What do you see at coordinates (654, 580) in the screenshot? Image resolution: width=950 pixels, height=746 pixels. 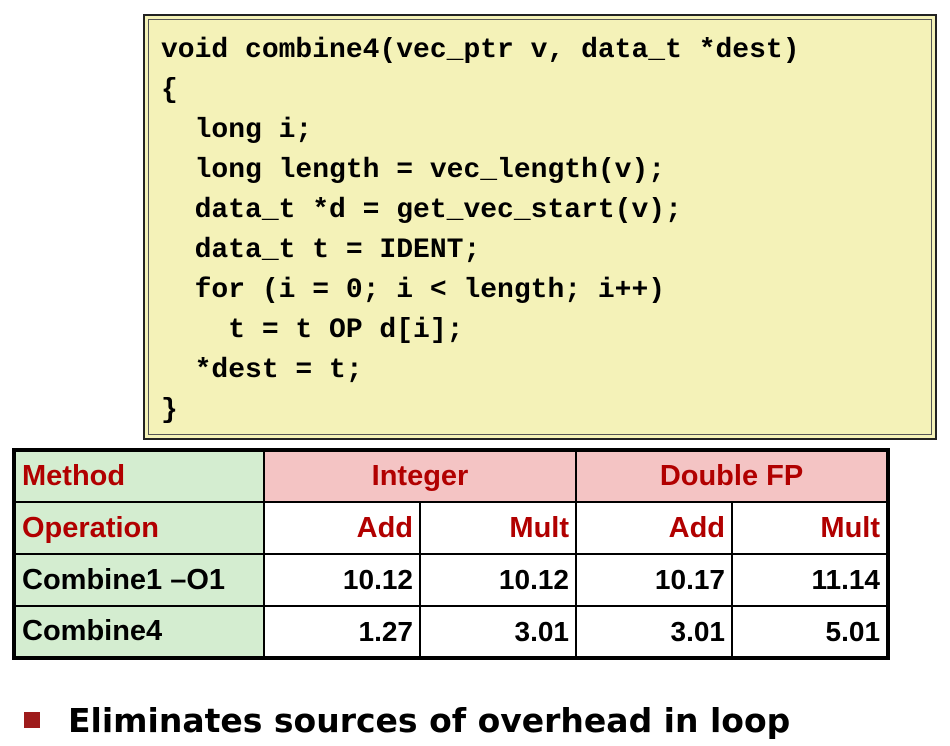 I see `table-cell: 10.17` at bounding box center [654, 580].